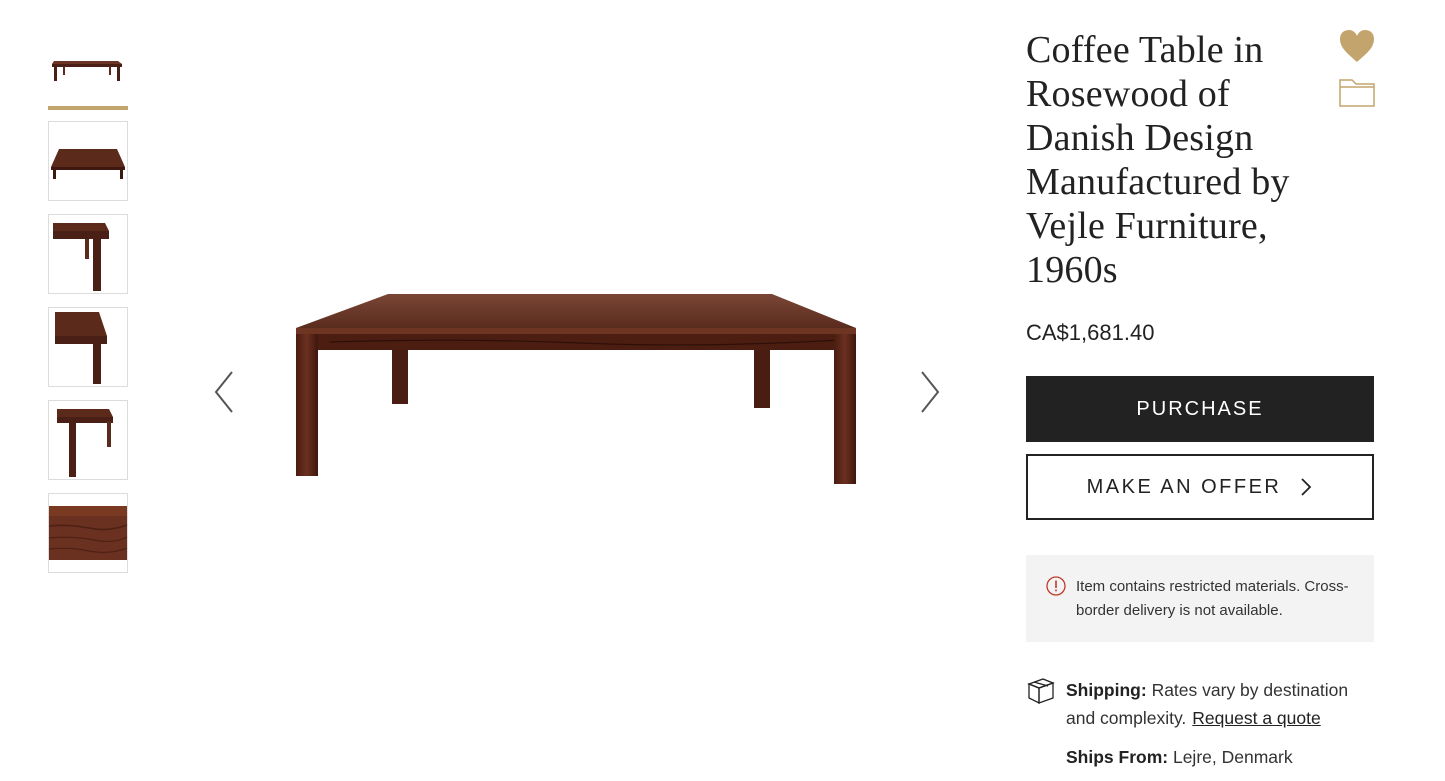  I want to click on main-product-image, so click(580, 380).